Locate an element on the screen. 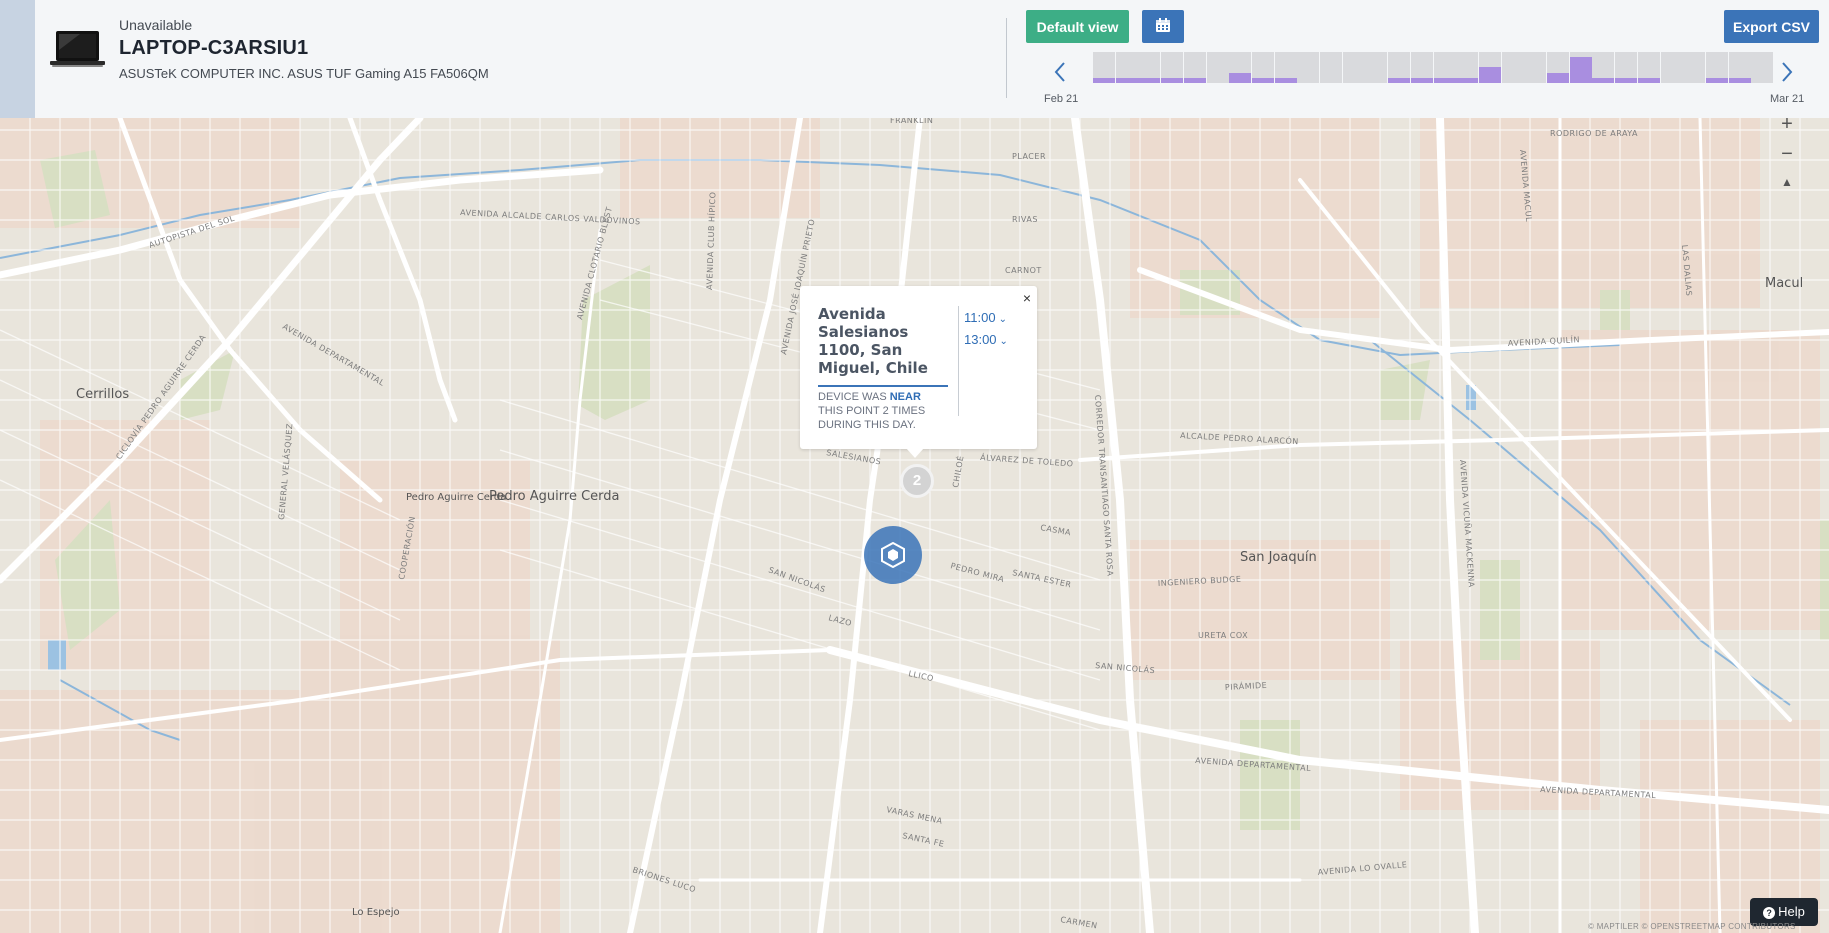 The height and width of the screenshot is (933, 1829). popup-time-2: 13:00 ⌄ is located at coordinates (986, 341).